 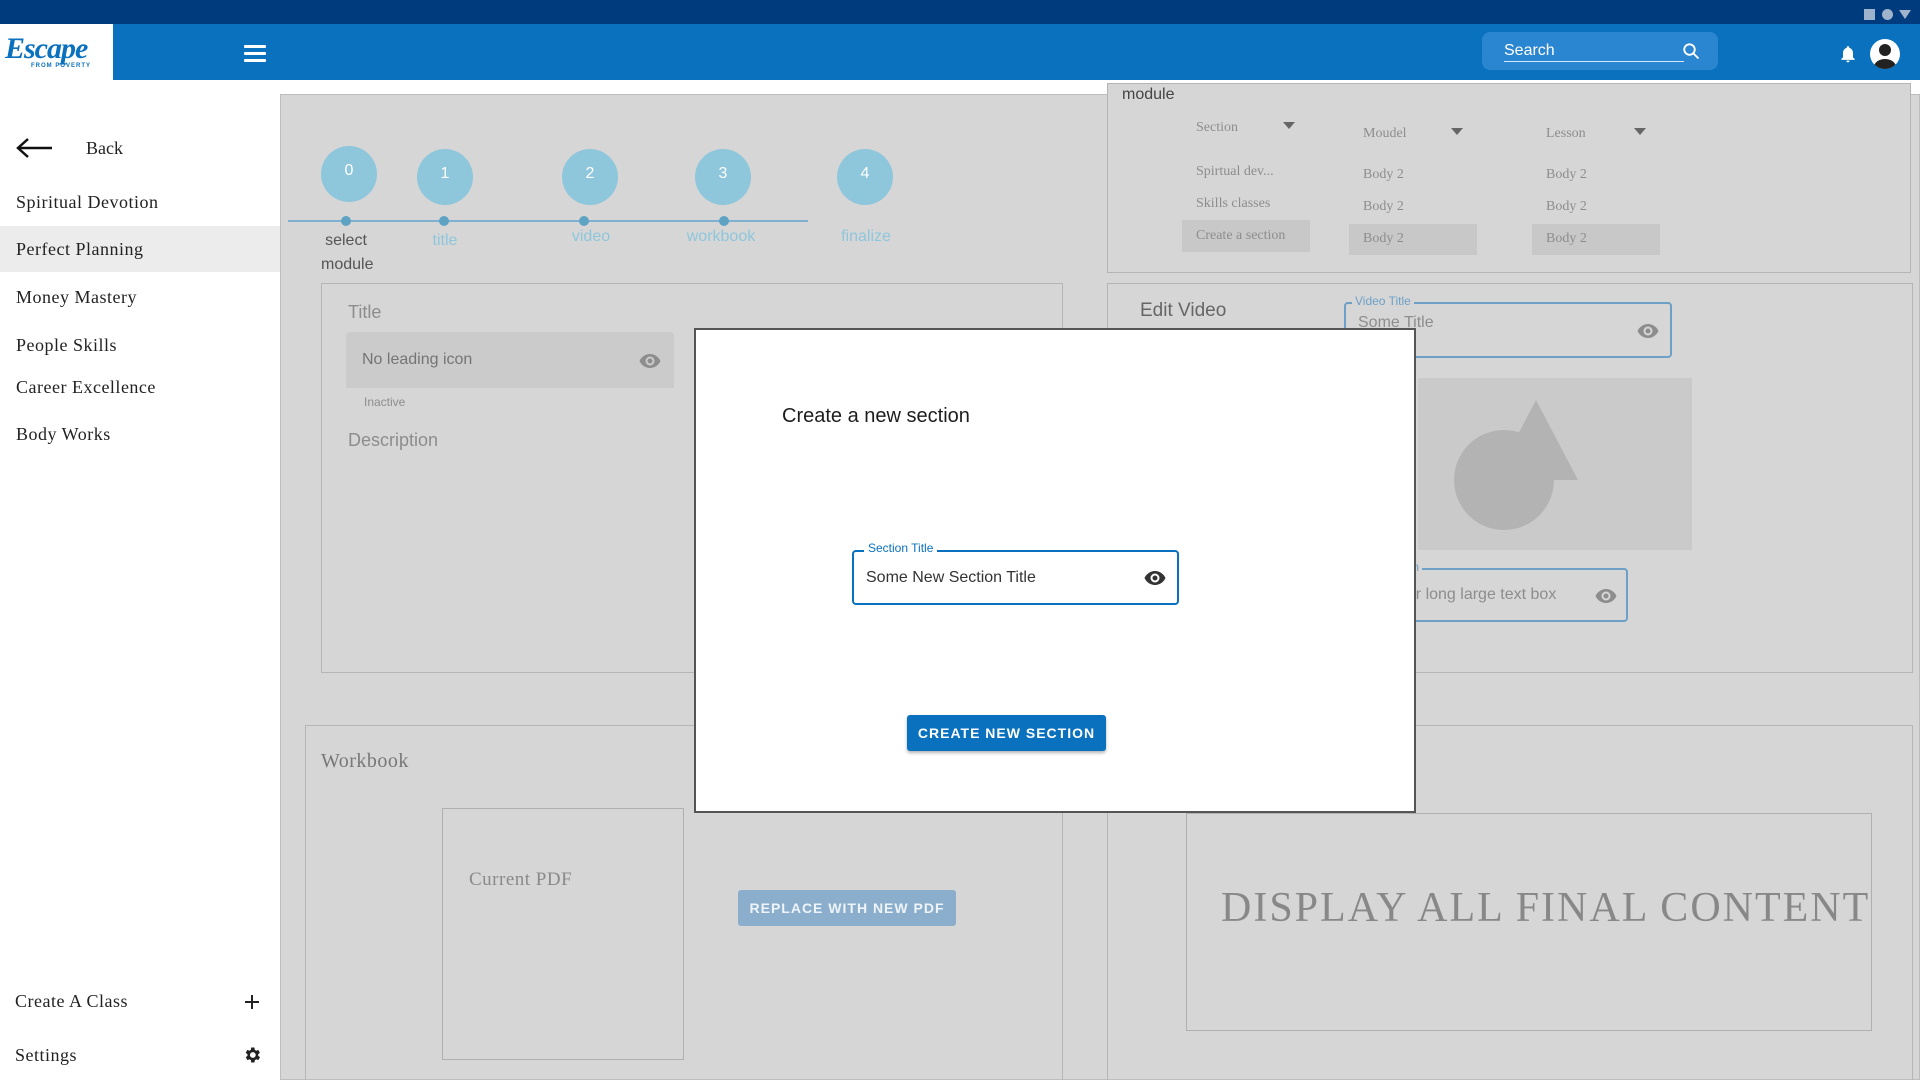 I want to click on title-label: Title, so click(x=365, y=312).